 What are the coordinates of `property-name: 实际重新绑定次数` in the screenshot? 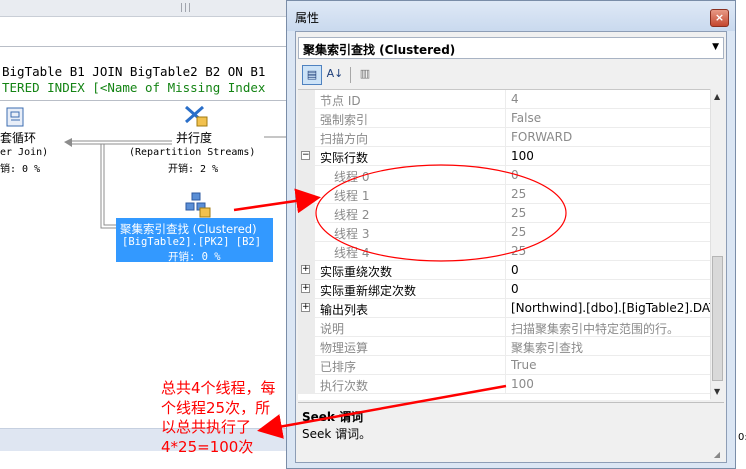 It's located at (368, 291).